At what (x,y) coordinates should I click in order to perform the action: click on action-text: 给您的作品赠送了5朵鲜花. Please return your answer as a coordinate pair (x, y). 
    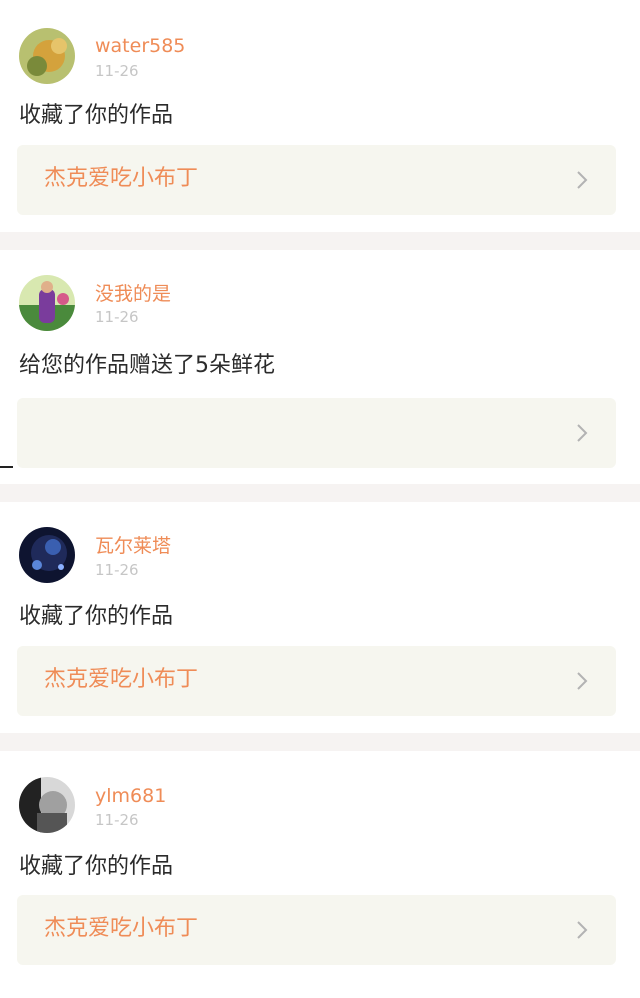
    Looking at the image, I should click on (147, 365).